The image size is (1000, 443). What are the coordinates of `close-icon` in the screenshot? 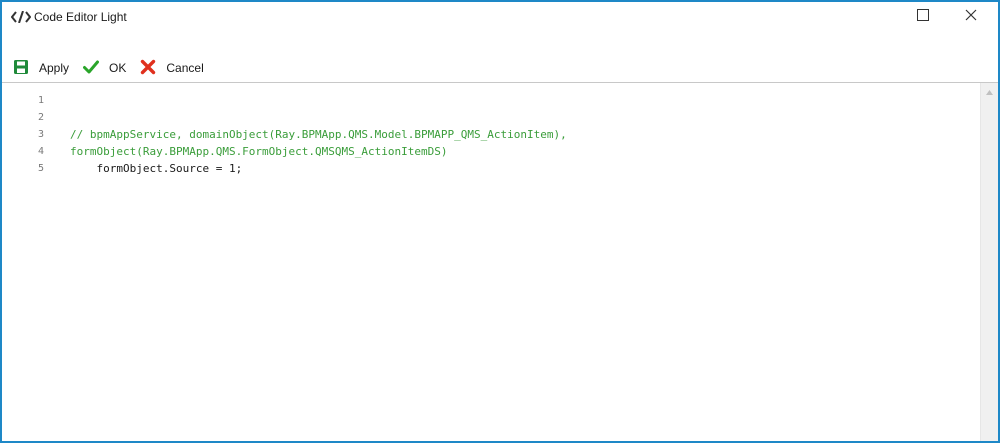 It's located at (971, 17).